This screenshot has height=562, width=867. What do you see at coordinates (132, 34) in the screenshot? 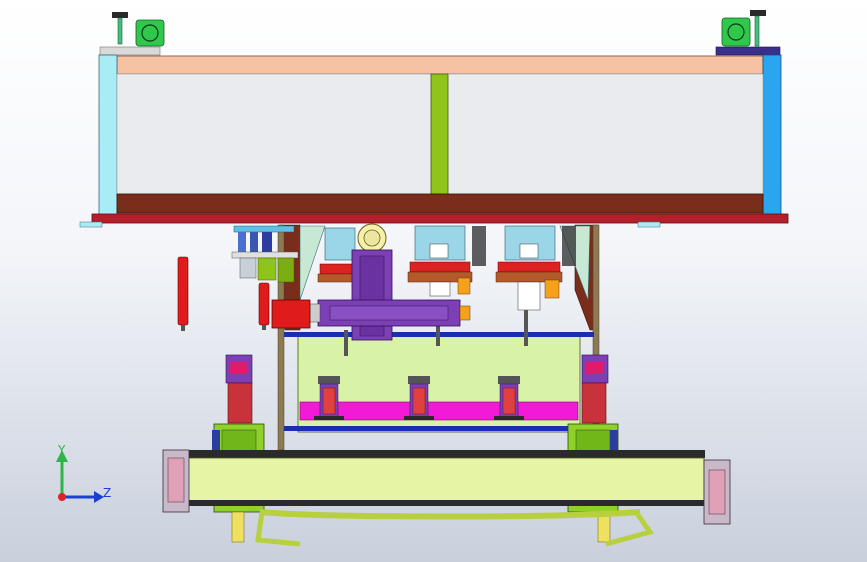
I see `leveling-foot-left` at bounding box center [132, 34].